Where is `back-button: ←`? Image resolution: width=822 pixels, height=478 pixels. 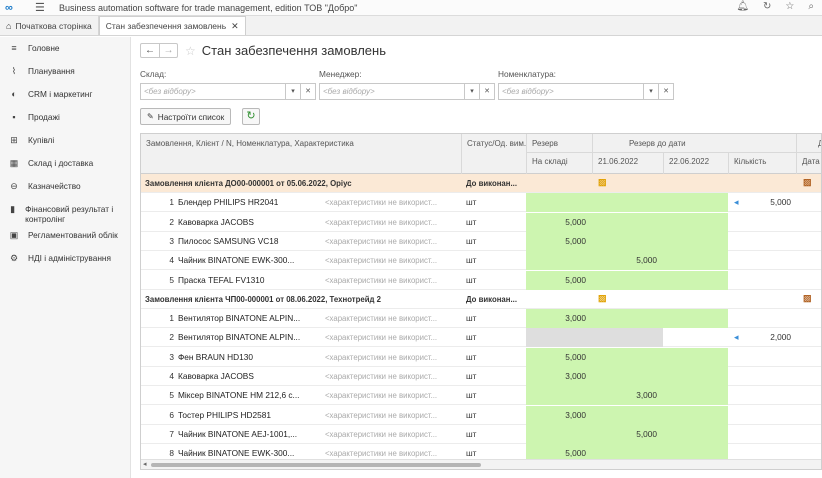 back-button: ← is located at coordinates (150, 50).